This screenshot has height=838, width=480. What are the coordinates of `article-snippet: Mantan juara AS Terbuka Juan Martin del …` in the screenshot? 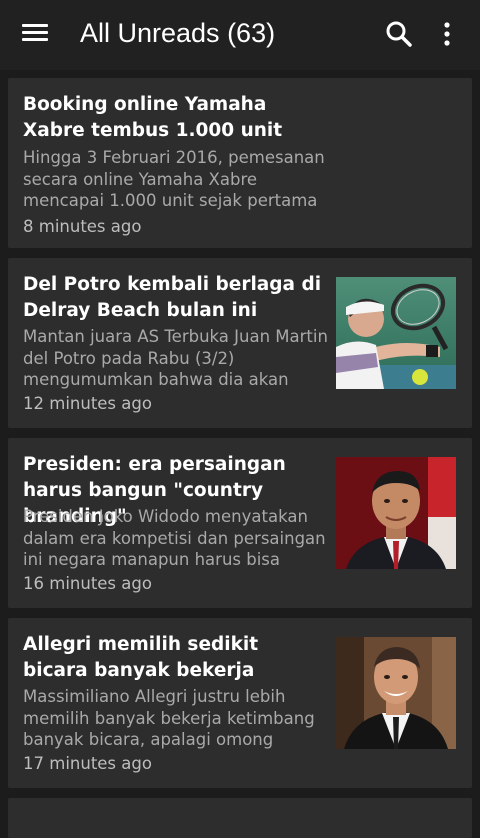 It's located at (175, 358).